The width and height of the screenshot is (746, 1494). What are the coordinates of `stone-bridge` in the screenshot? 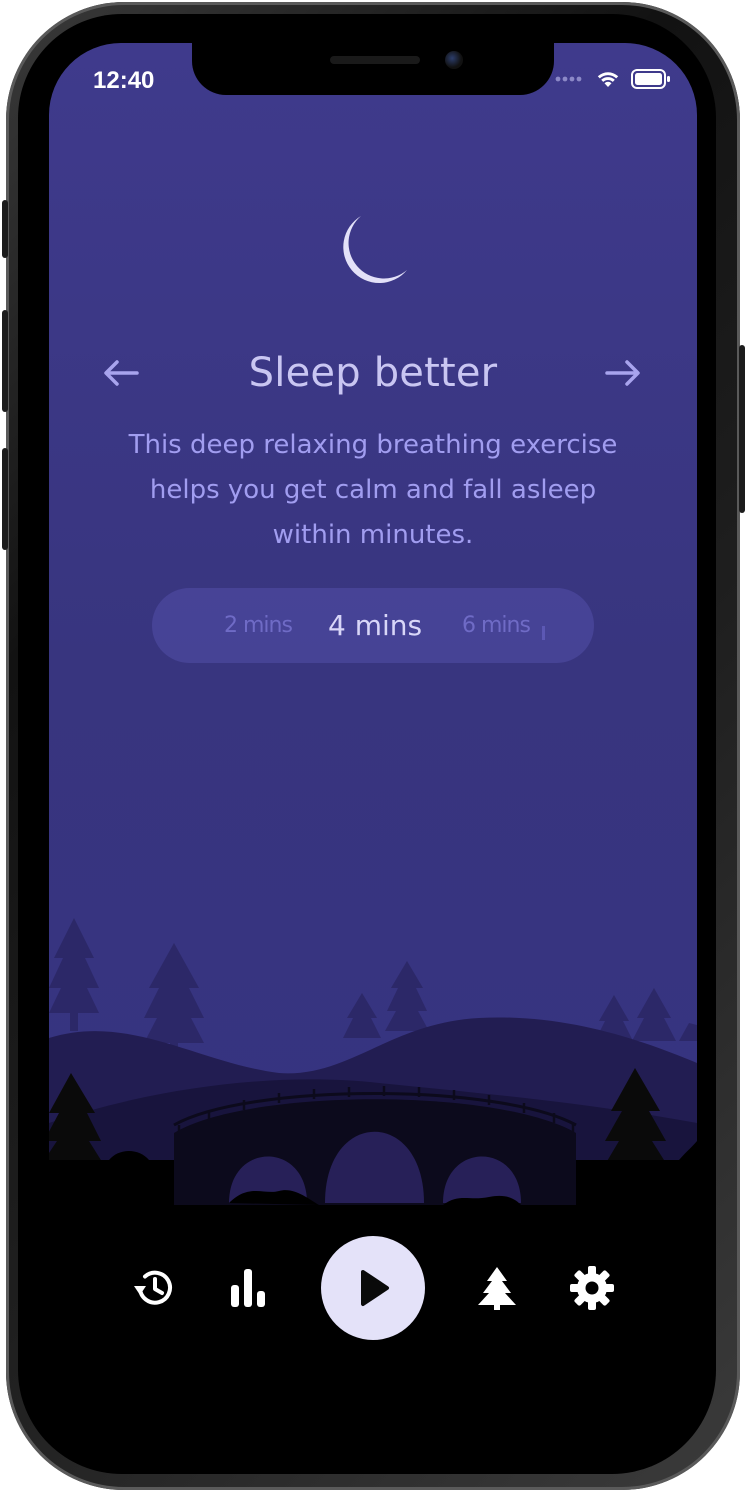 It's located at (375, 1149).